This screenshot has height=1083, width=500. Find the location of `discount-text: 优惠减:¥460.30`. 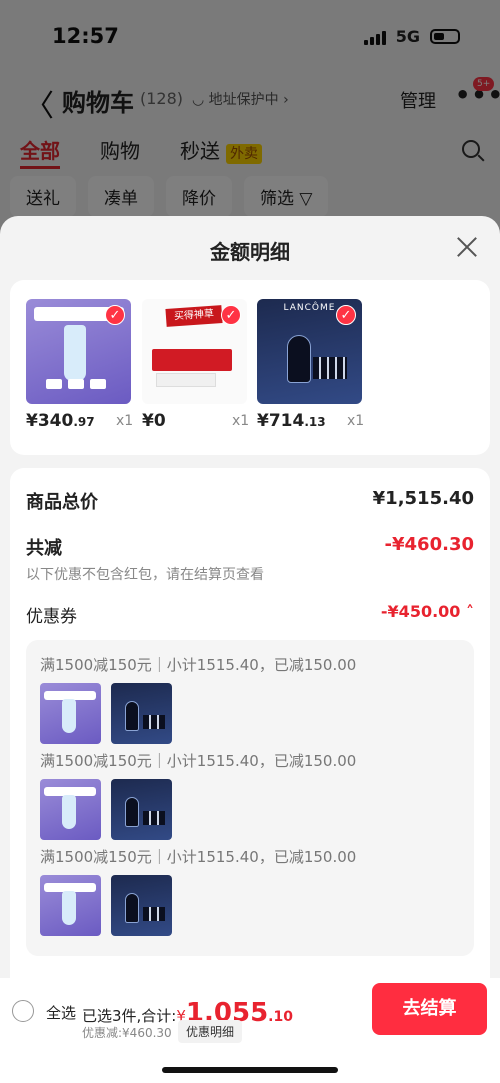

discount-text: 优惠减:¥460.30 is located at coordinates (127, 1033).